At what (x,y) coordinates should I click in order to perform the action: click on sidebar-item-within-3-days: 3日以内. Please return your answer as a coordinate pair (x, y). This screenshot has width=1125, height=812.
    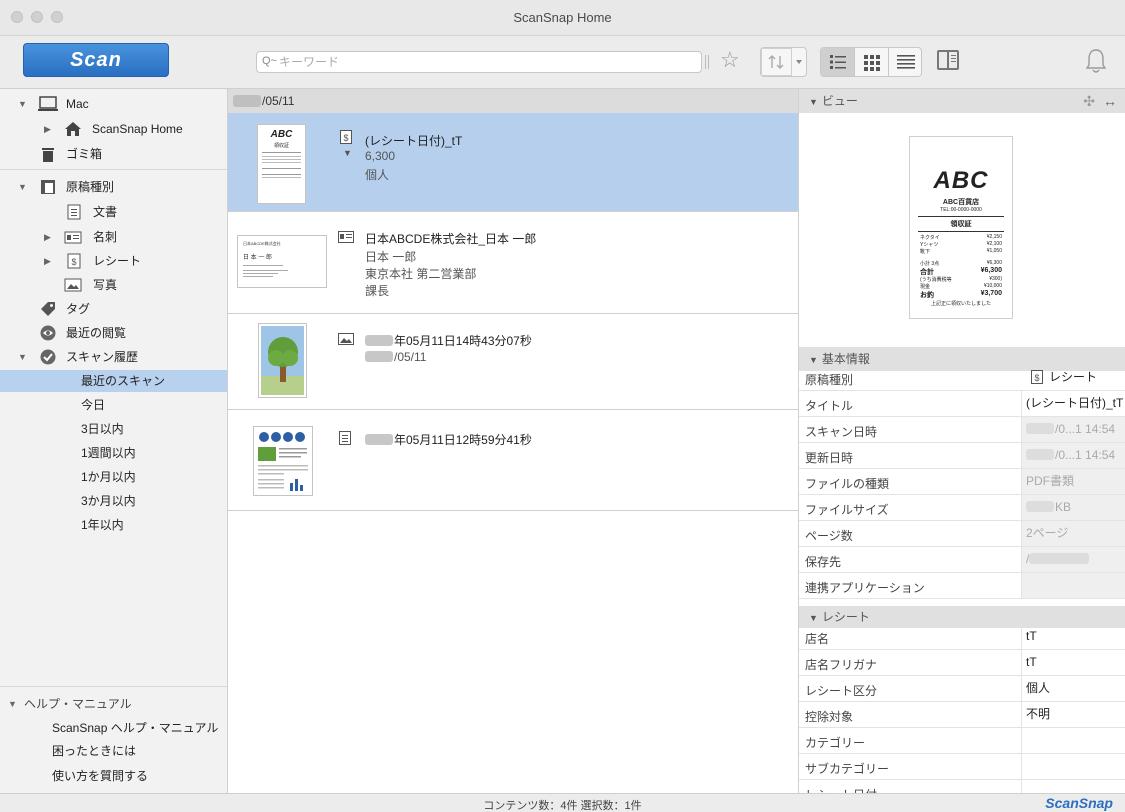
    Looking at the image, I should click on (113, 429).